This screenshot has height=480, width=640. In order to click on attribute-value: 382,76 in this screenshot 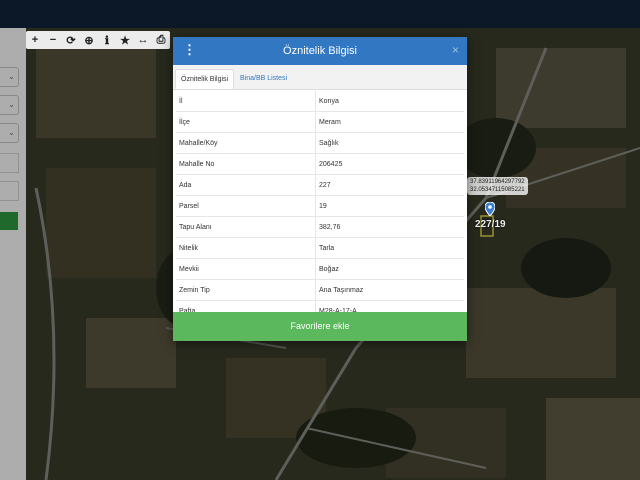, I will do `click(389, 227)`.